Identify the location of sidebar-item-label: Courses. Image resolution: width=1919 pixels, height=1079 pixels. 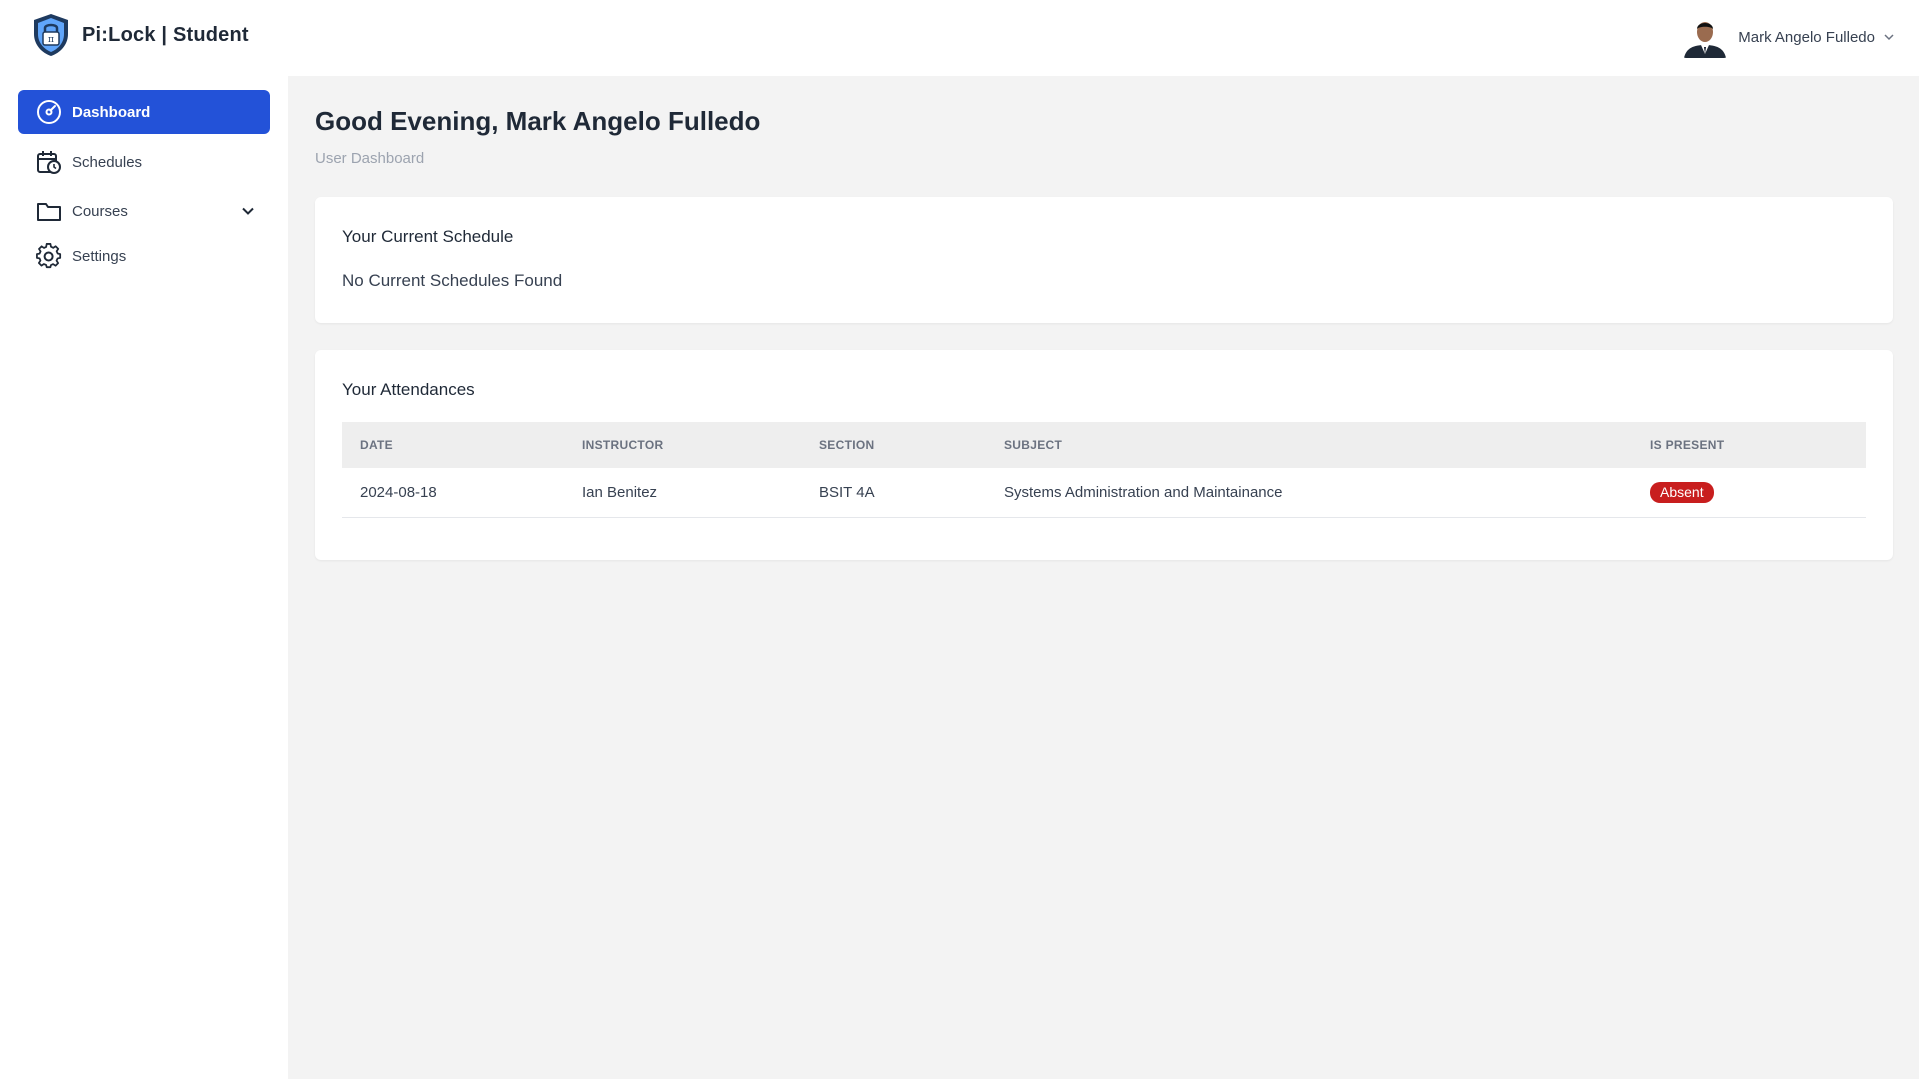
(100, 211).